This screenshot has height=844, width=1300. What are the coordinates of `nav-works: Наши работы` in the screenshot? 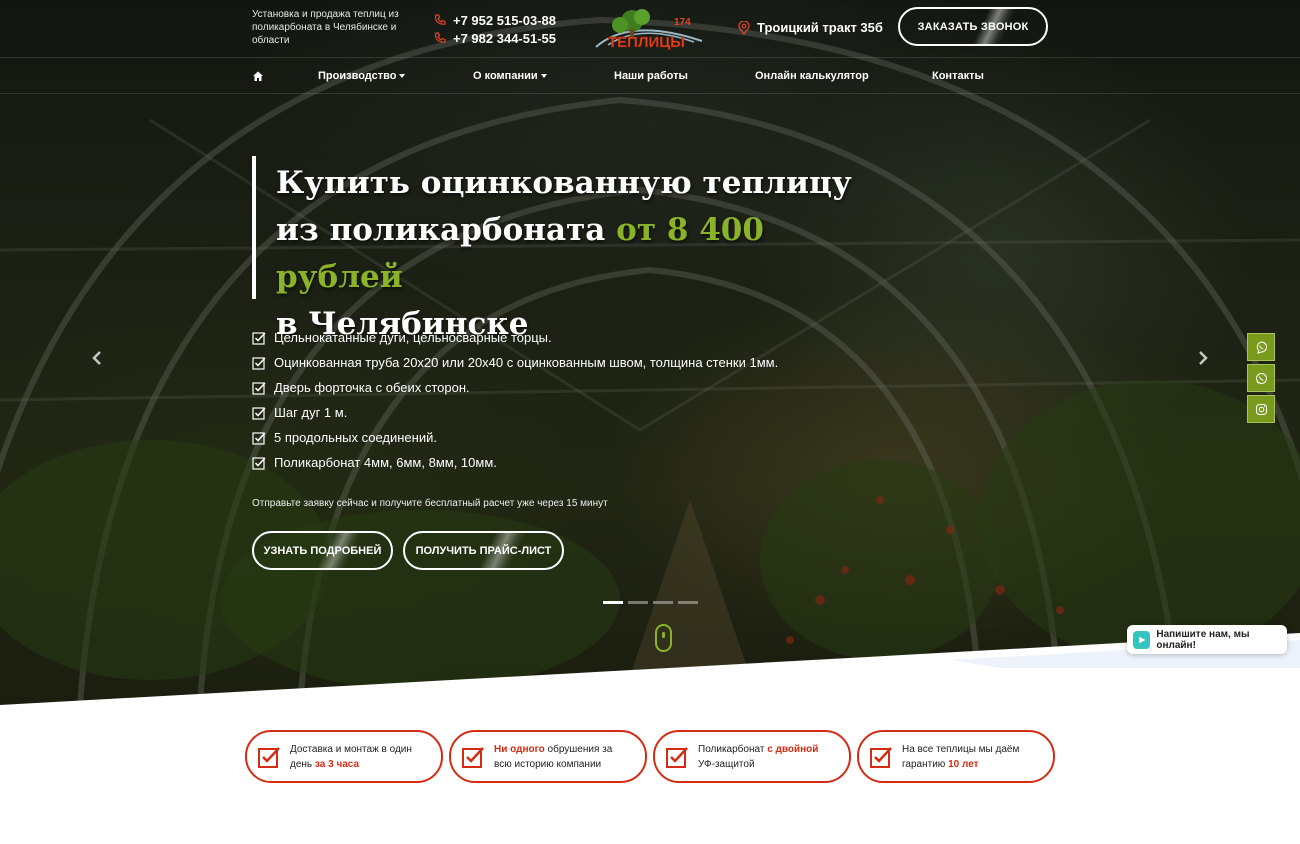 It's located at (651, 76).